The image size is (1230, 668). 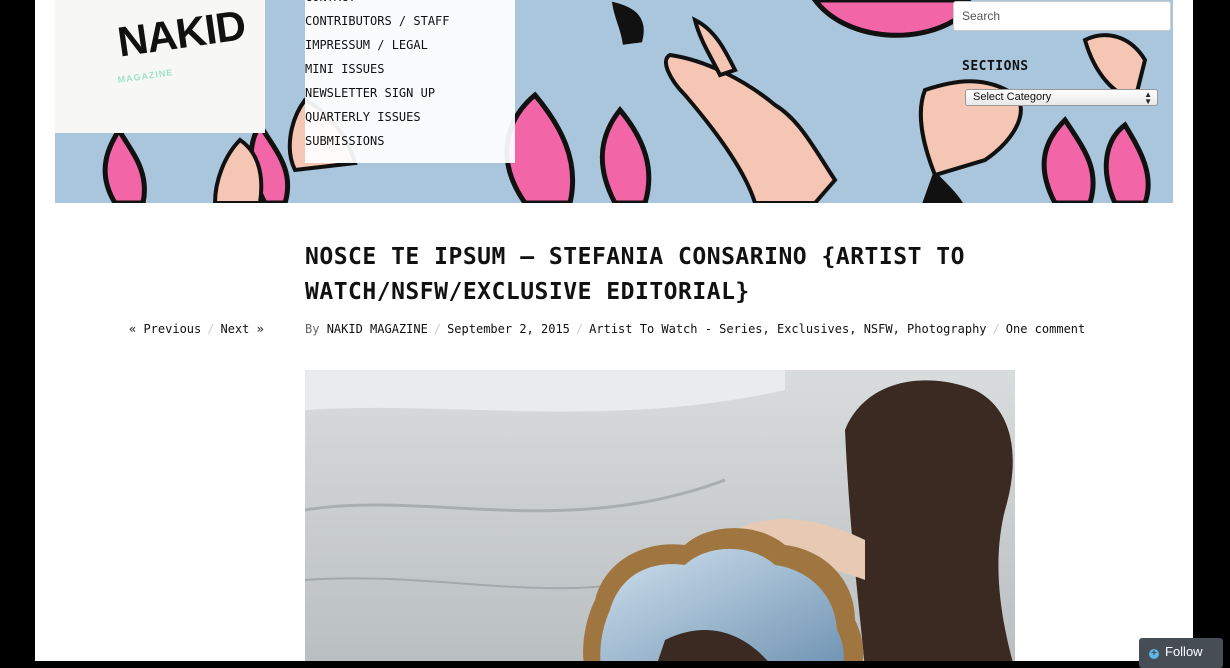 I want to click on next-post-link: Next », so click(x=241, y=329).